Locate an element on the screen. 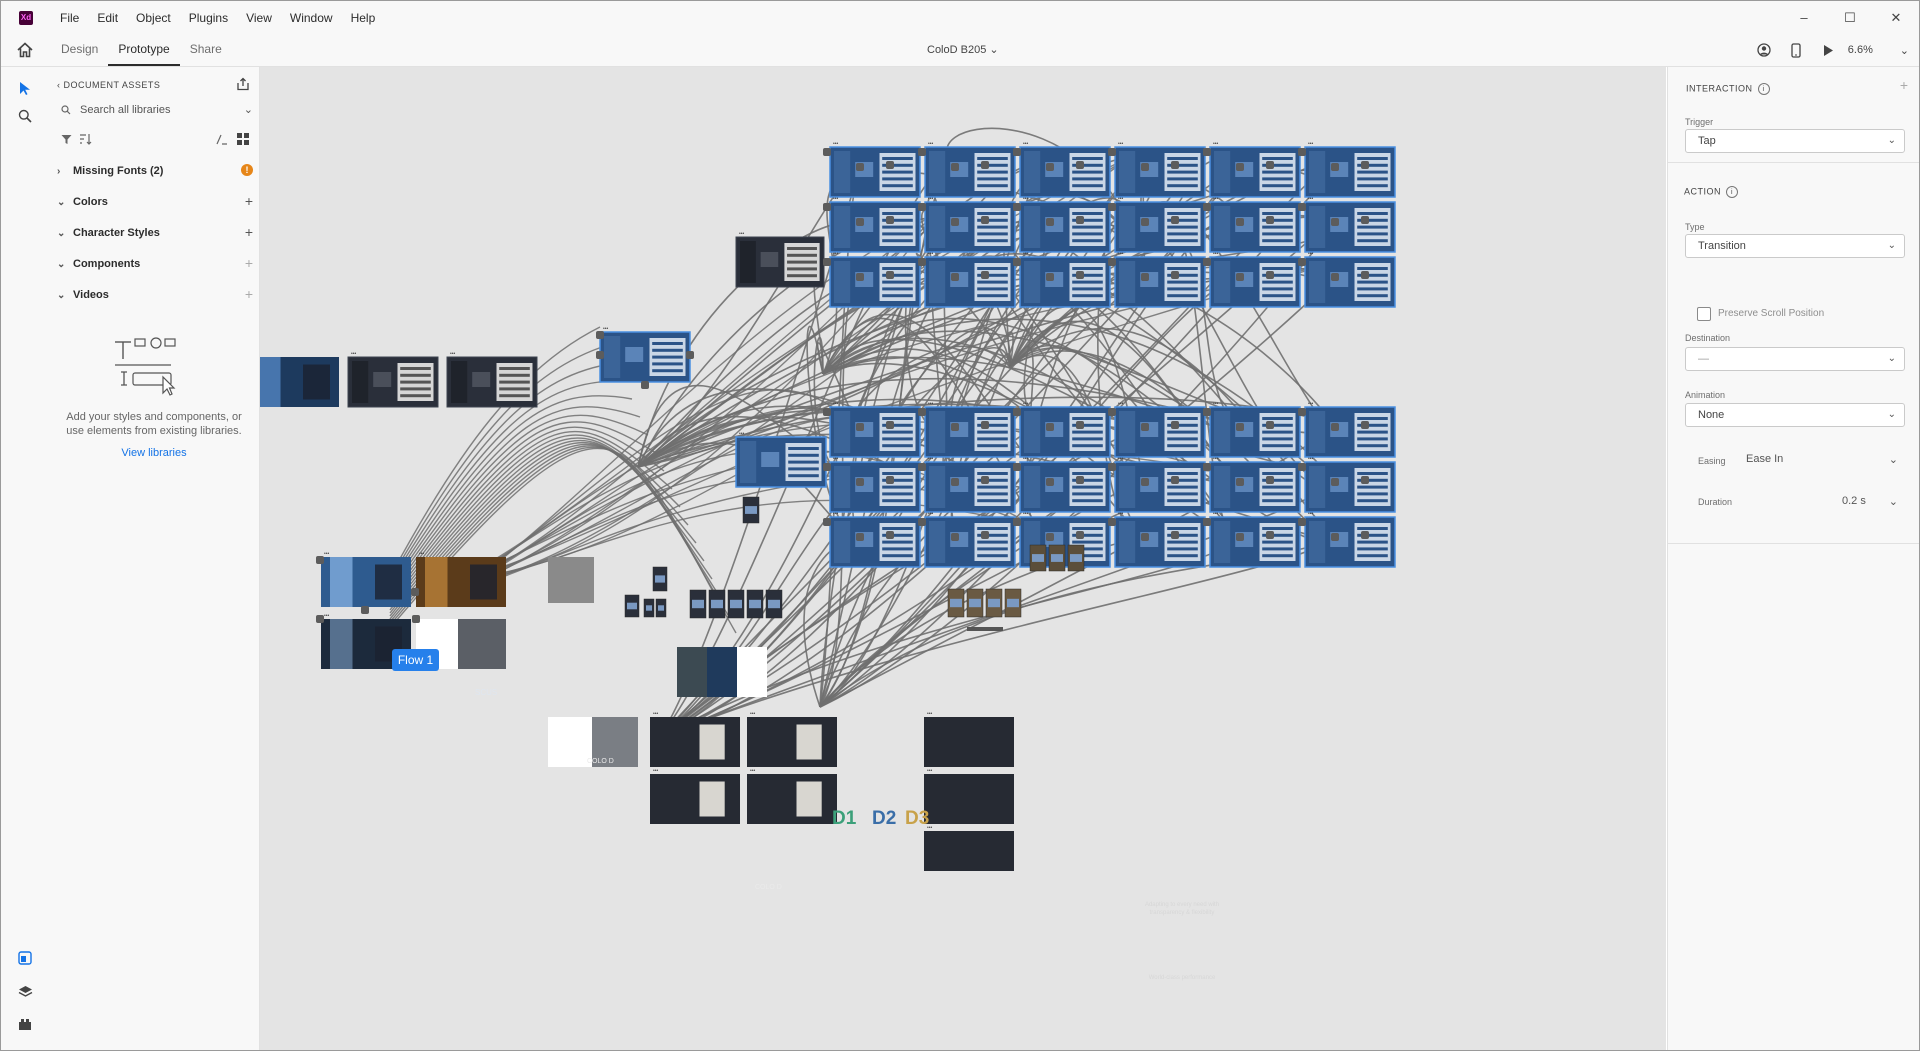 This screenshot has height=1051, width=1920. device-preview-icon is located at coordinates (1796, 50).